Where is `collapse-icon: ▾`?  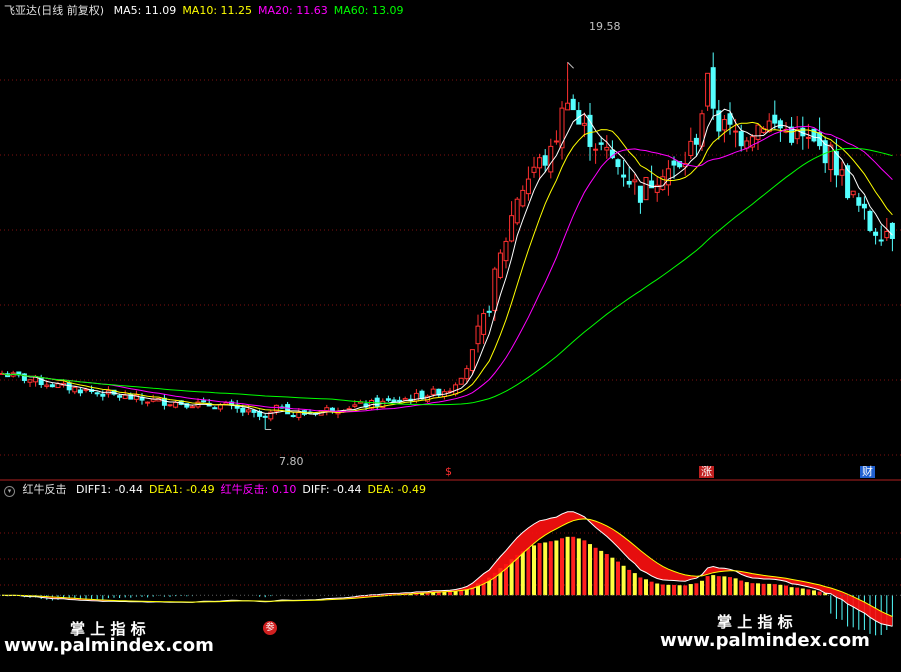 collapse-icon: ▾ is located at coordinates (9, 491).